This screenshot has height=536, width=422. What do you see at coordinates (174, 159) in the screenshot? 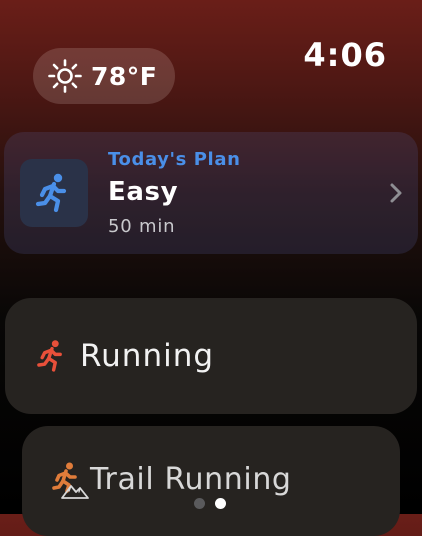
I see `plan-kicker: Today's Plan` at bounding box center [174, 159].